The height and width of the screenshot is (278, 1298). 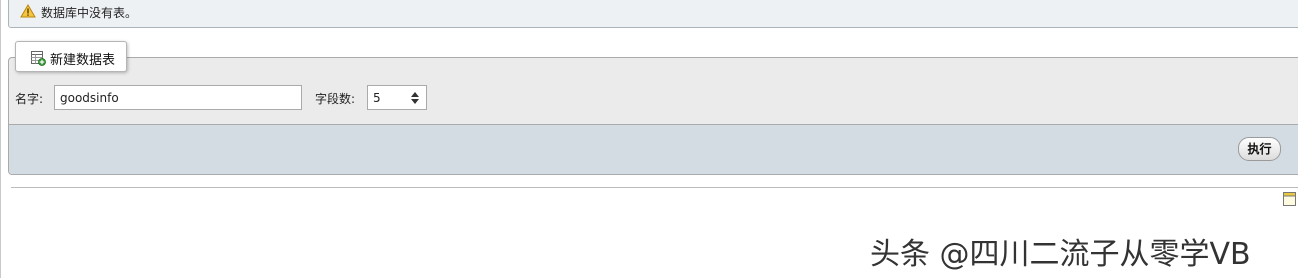 I want to click on divider, so click(x=654, y=187).